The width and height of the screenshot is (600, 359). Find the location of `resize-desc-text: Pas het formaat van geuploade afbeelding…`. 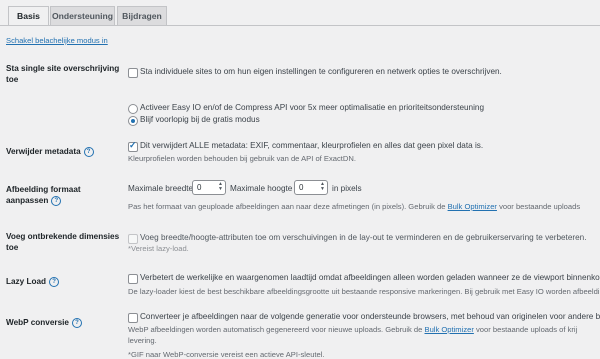

resize-desc-text: Pas het formaat van geuploade afbeelding… is located at coordinates (288, 206).